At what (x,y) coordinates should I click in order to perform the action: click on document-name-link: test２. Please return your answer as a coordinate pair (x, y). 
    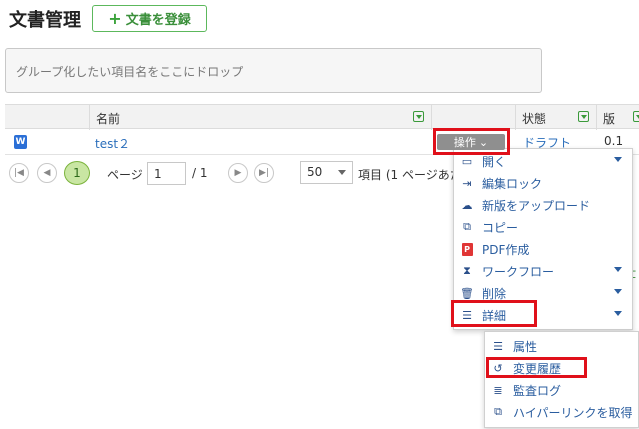
    Looking at the image, I should click on (112, 143).